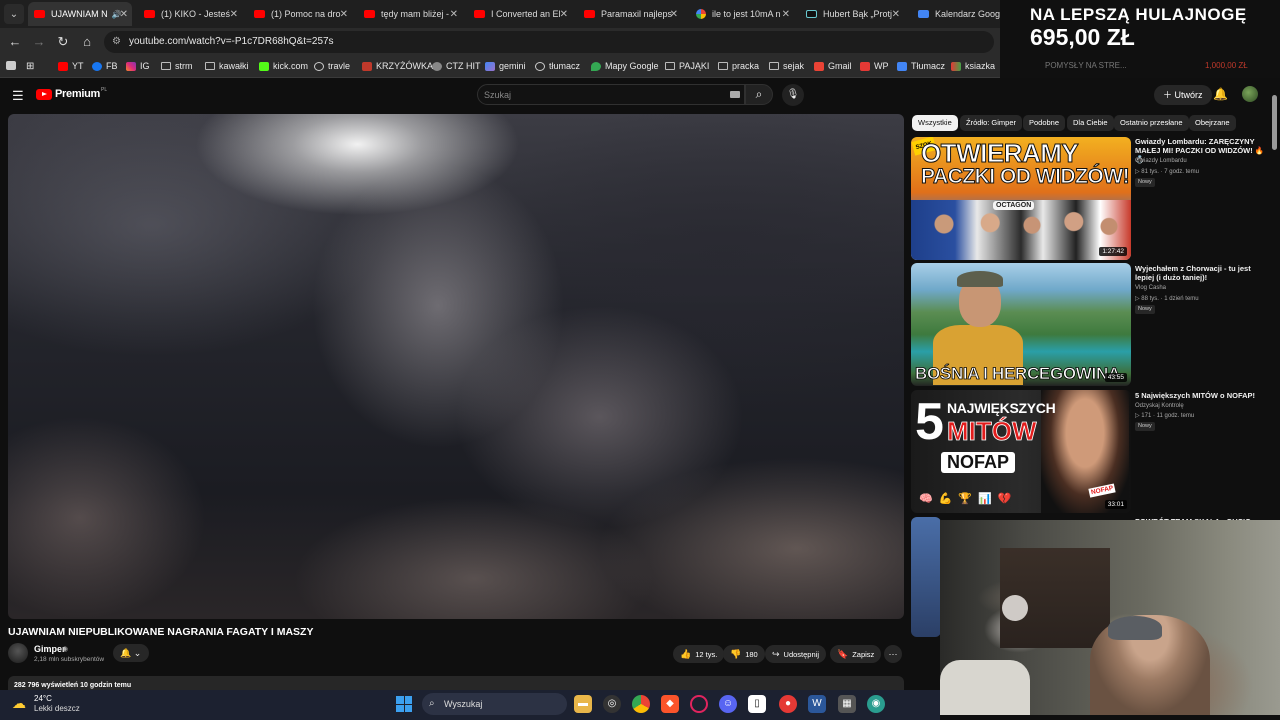  I want to click on browser-tab-8: Hubert Bąk „Protj ✕, so click(852, 14).